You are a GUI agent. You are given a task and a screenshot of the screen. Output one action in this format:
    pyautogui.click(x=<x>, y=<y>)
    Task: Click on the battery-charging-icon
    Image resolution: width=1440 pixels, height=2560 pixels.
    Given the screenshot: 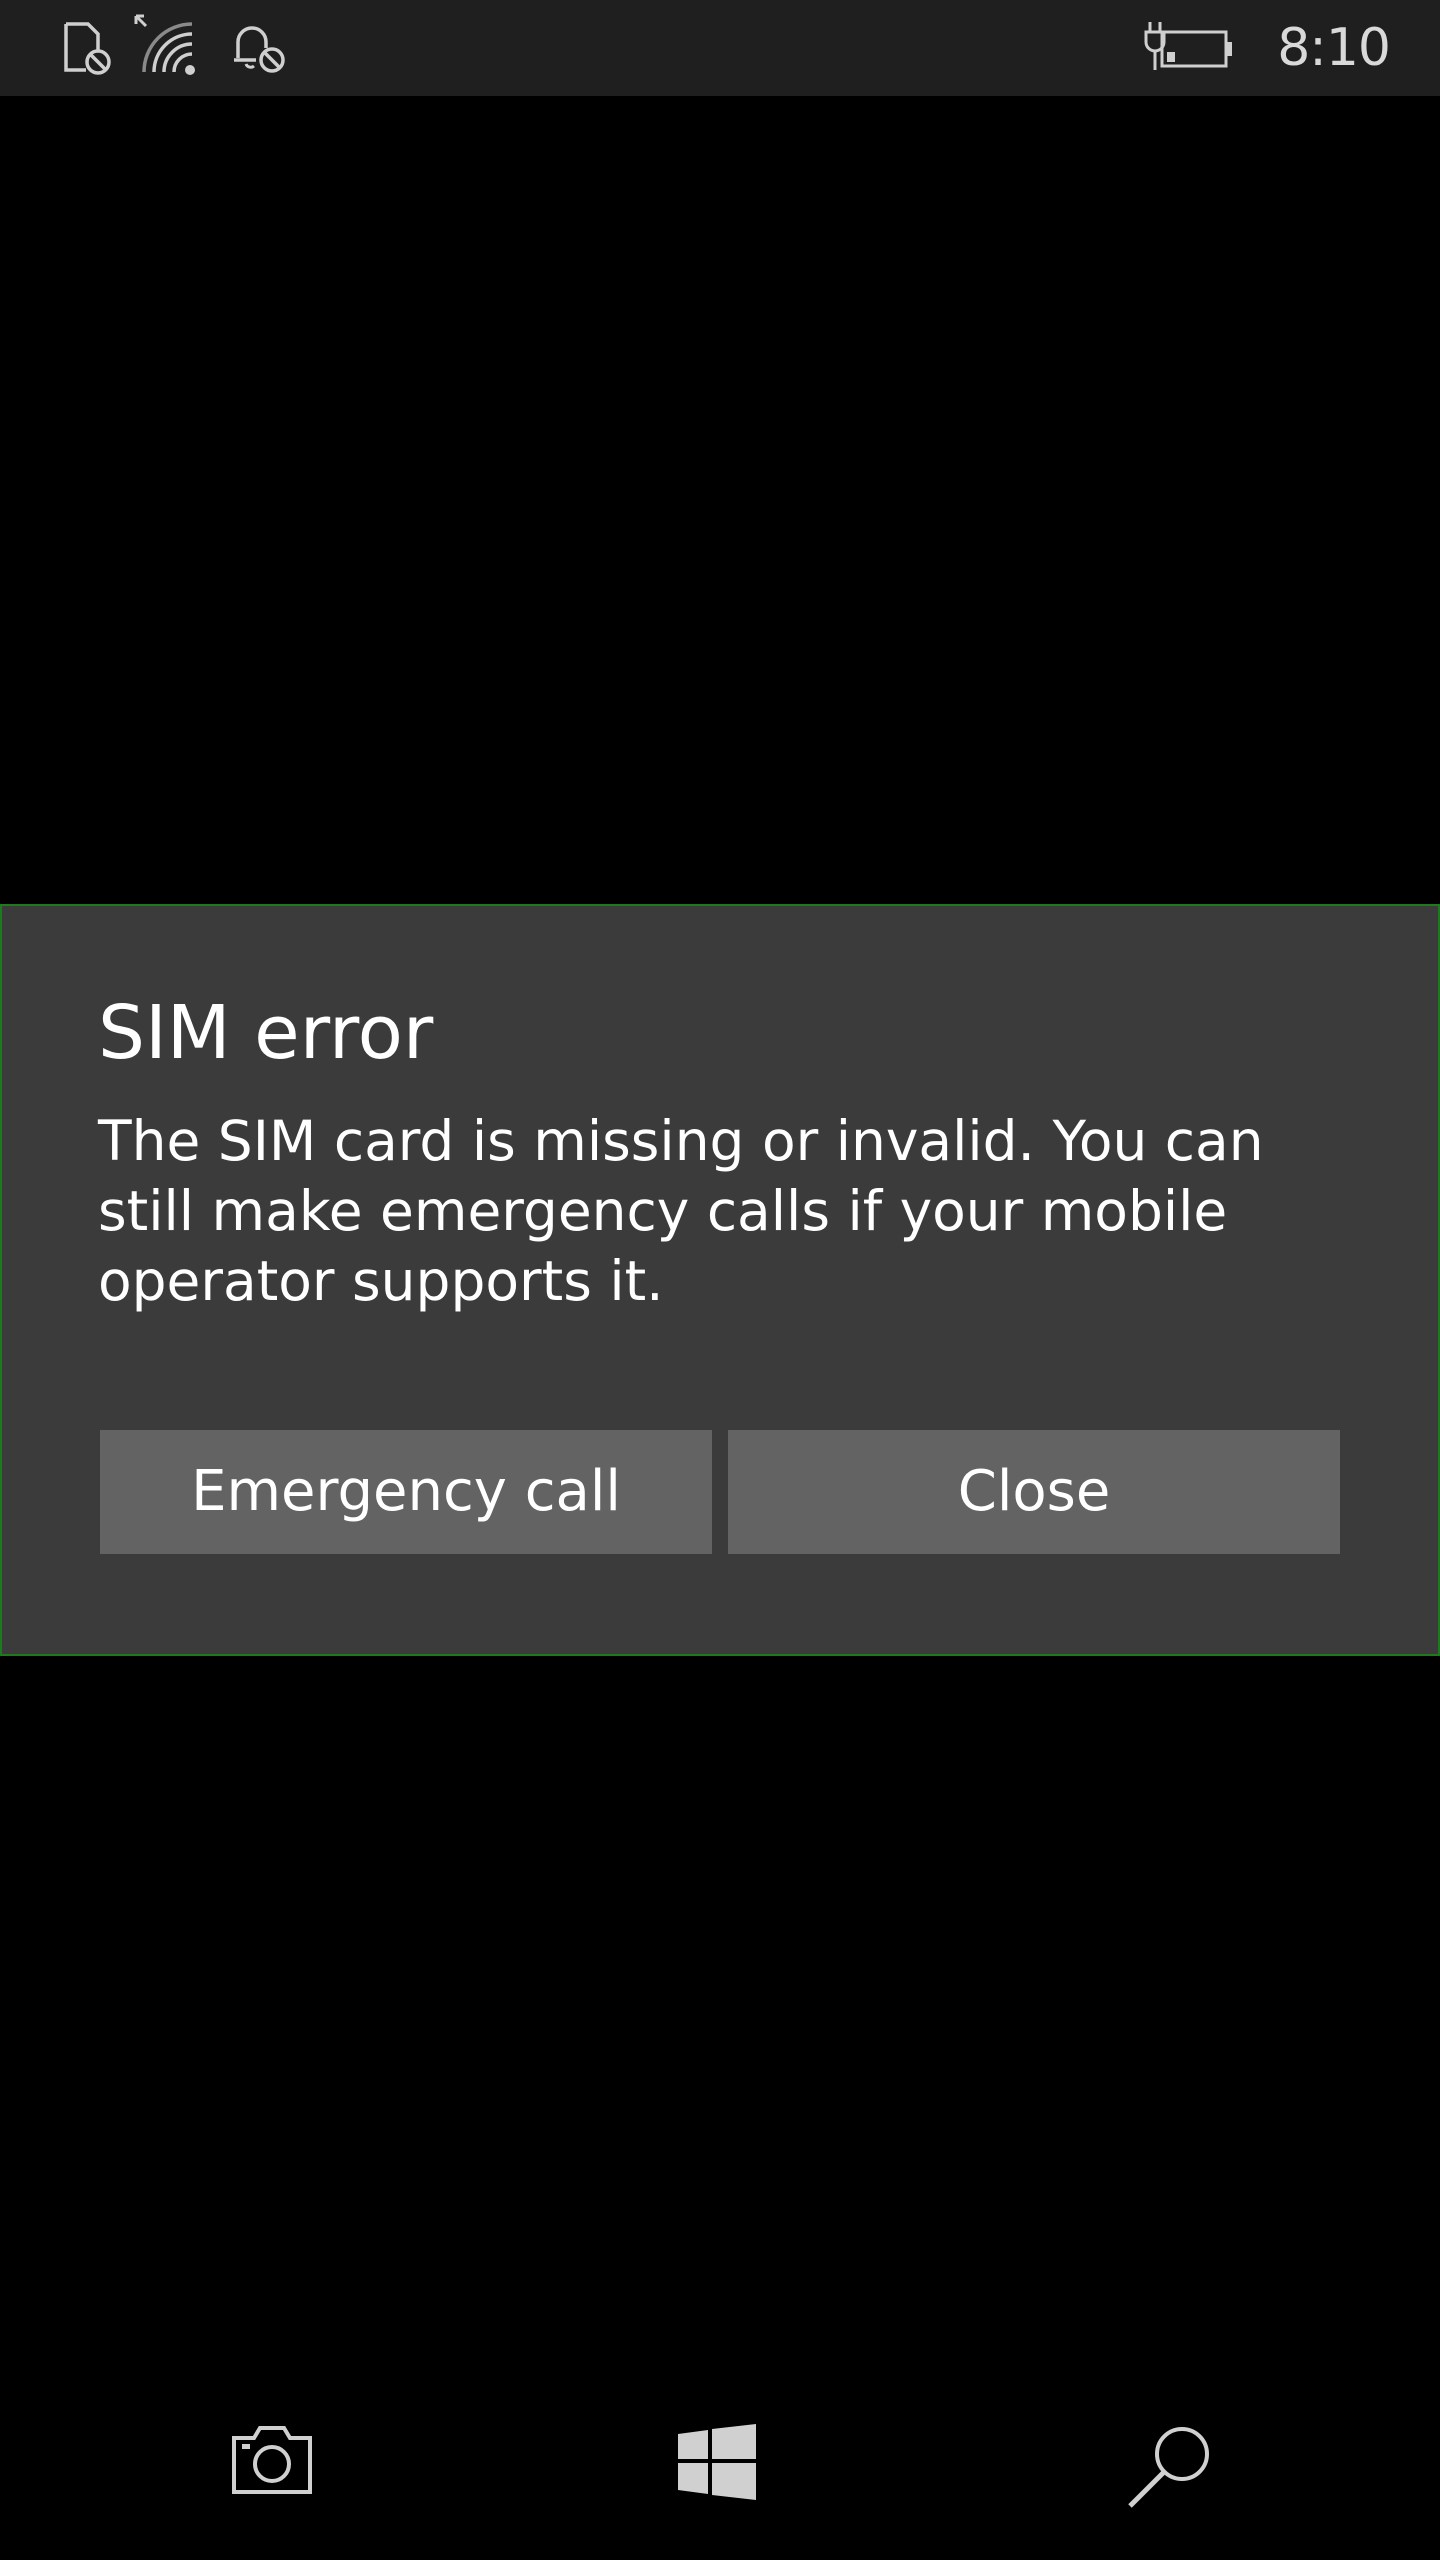 What is the action you would take?
    pyautogui.click(x=1188, y=46)
    